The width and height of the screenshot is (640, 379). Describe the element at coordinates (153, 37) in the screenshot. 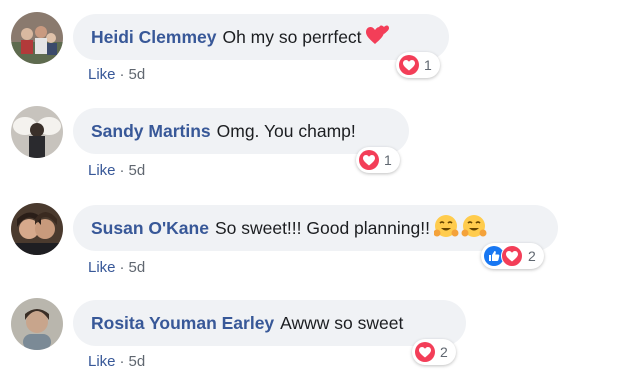

I see `comment-author: Heidi Clemmey` at that location.